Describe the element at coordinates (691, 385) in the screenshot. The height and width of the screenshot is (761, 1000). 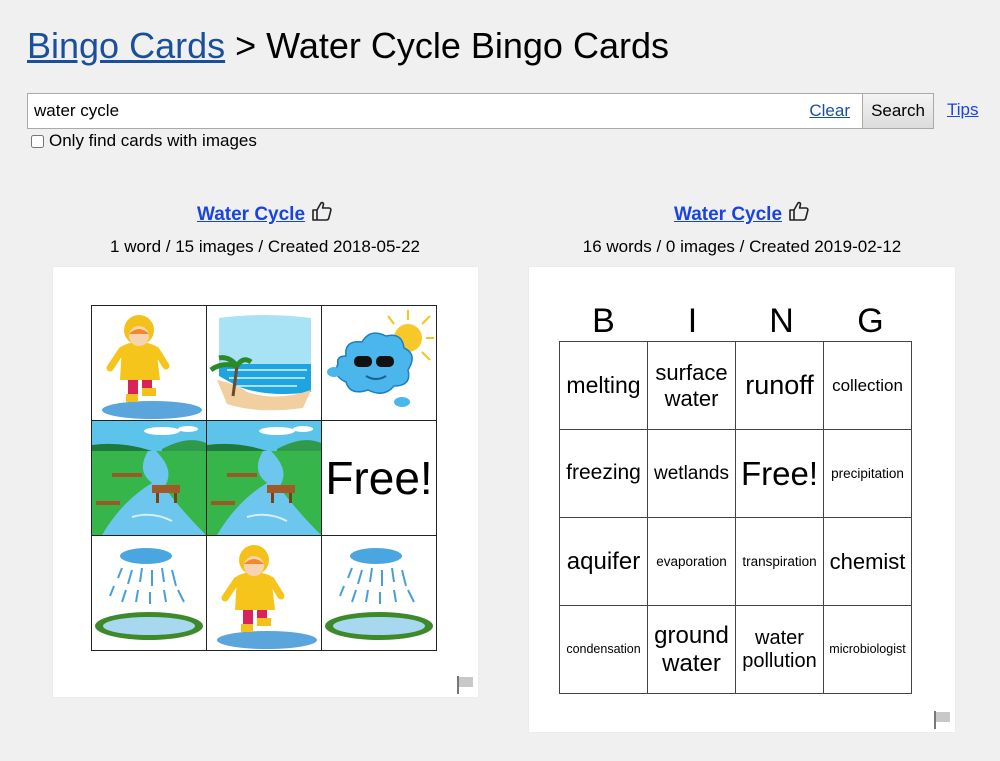
I see `word-cell: surface water` at that location.